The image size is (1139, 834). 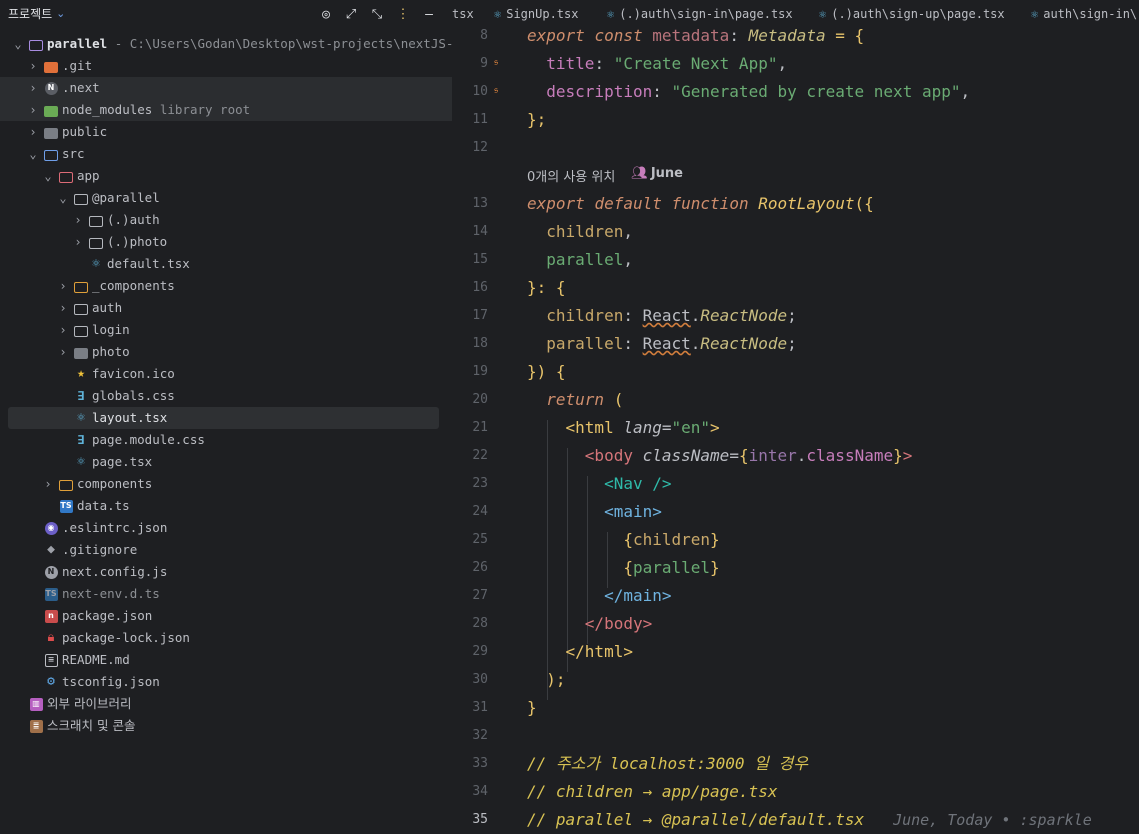 I want to click on token-tag: />, so click(x=662, y=483).